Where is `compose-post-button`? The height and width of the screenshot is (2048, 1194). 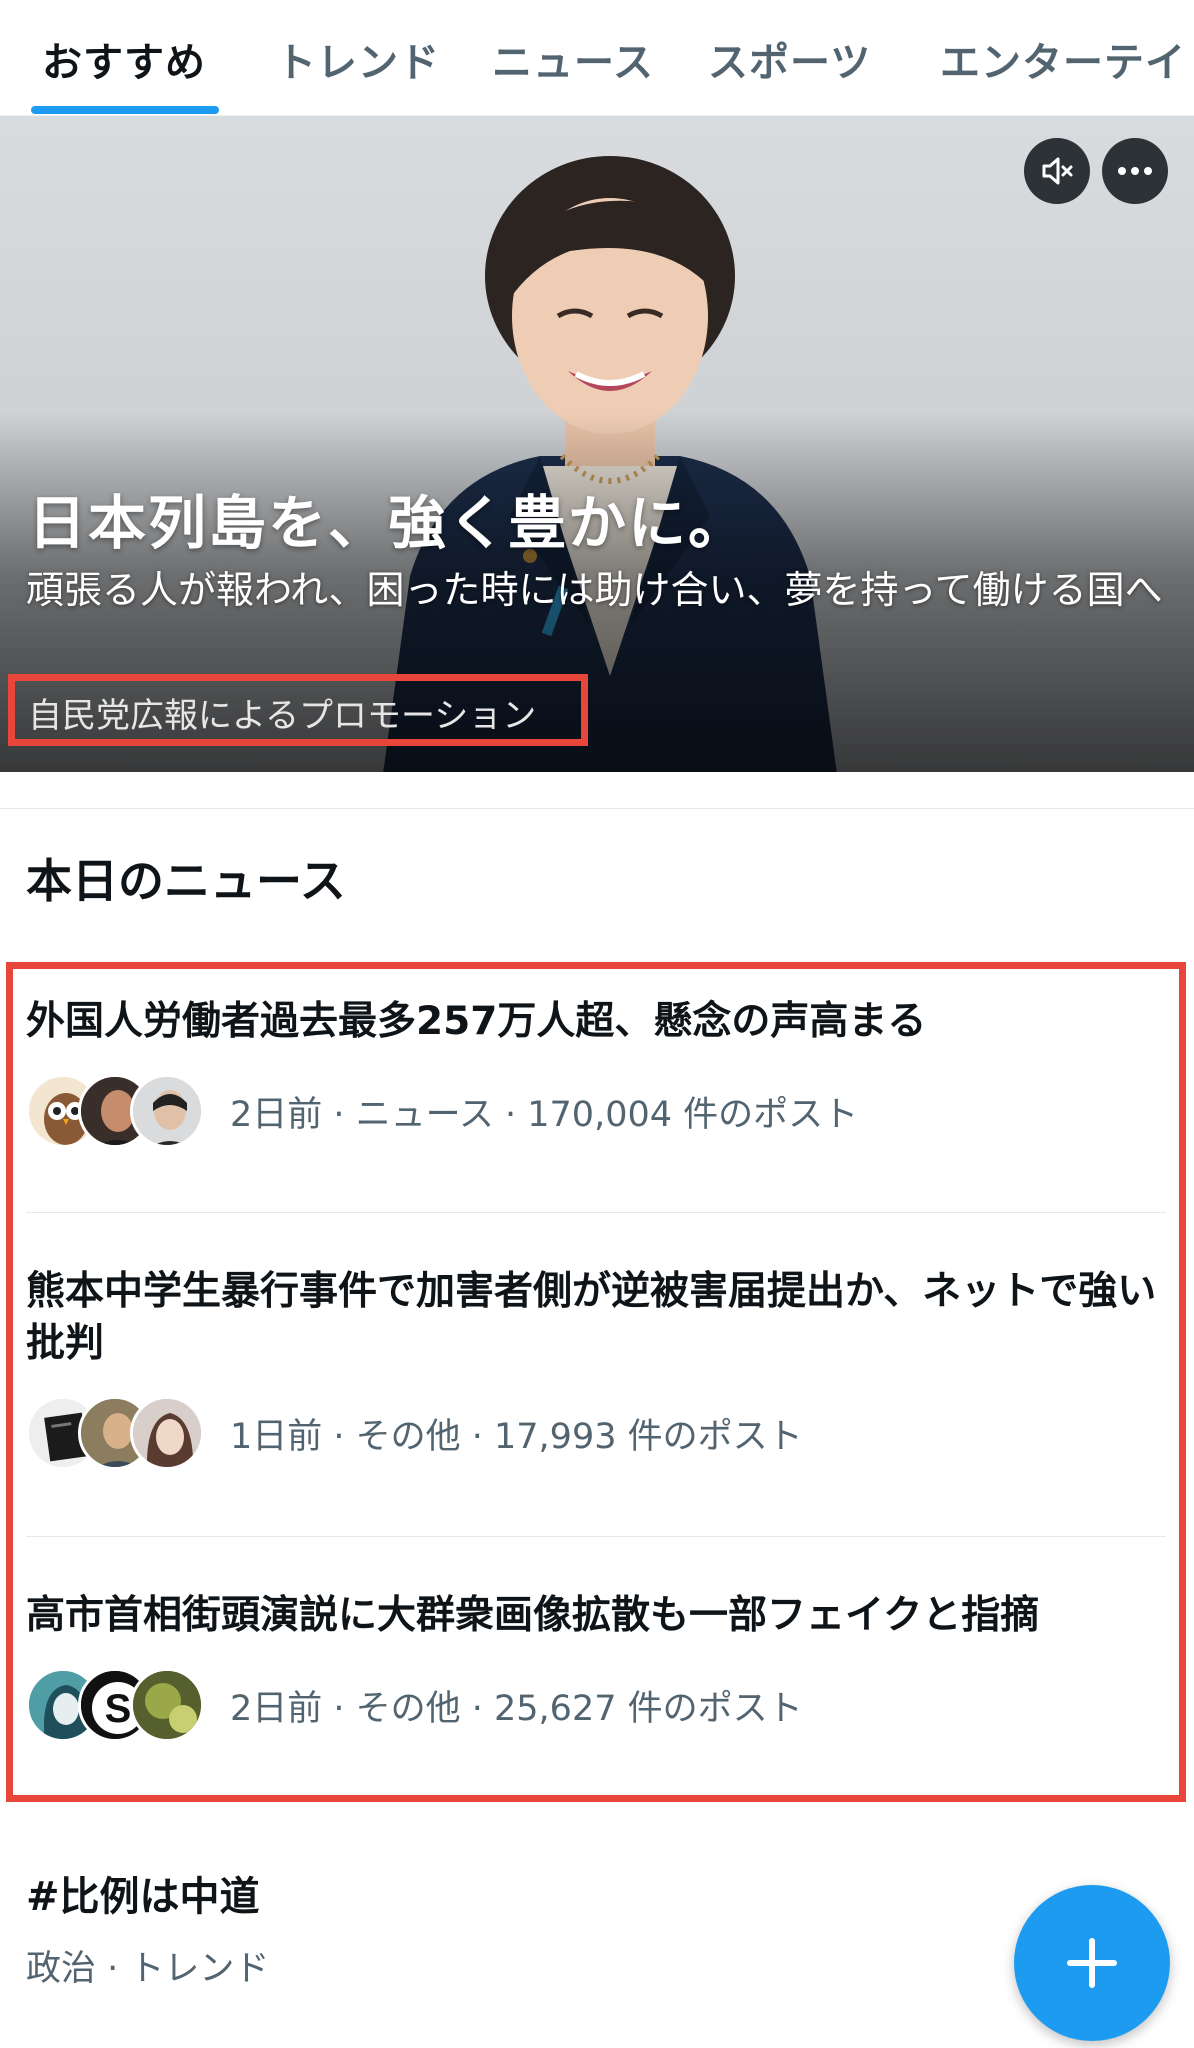 compose-post-button is located at coordinates (1092, 1963).